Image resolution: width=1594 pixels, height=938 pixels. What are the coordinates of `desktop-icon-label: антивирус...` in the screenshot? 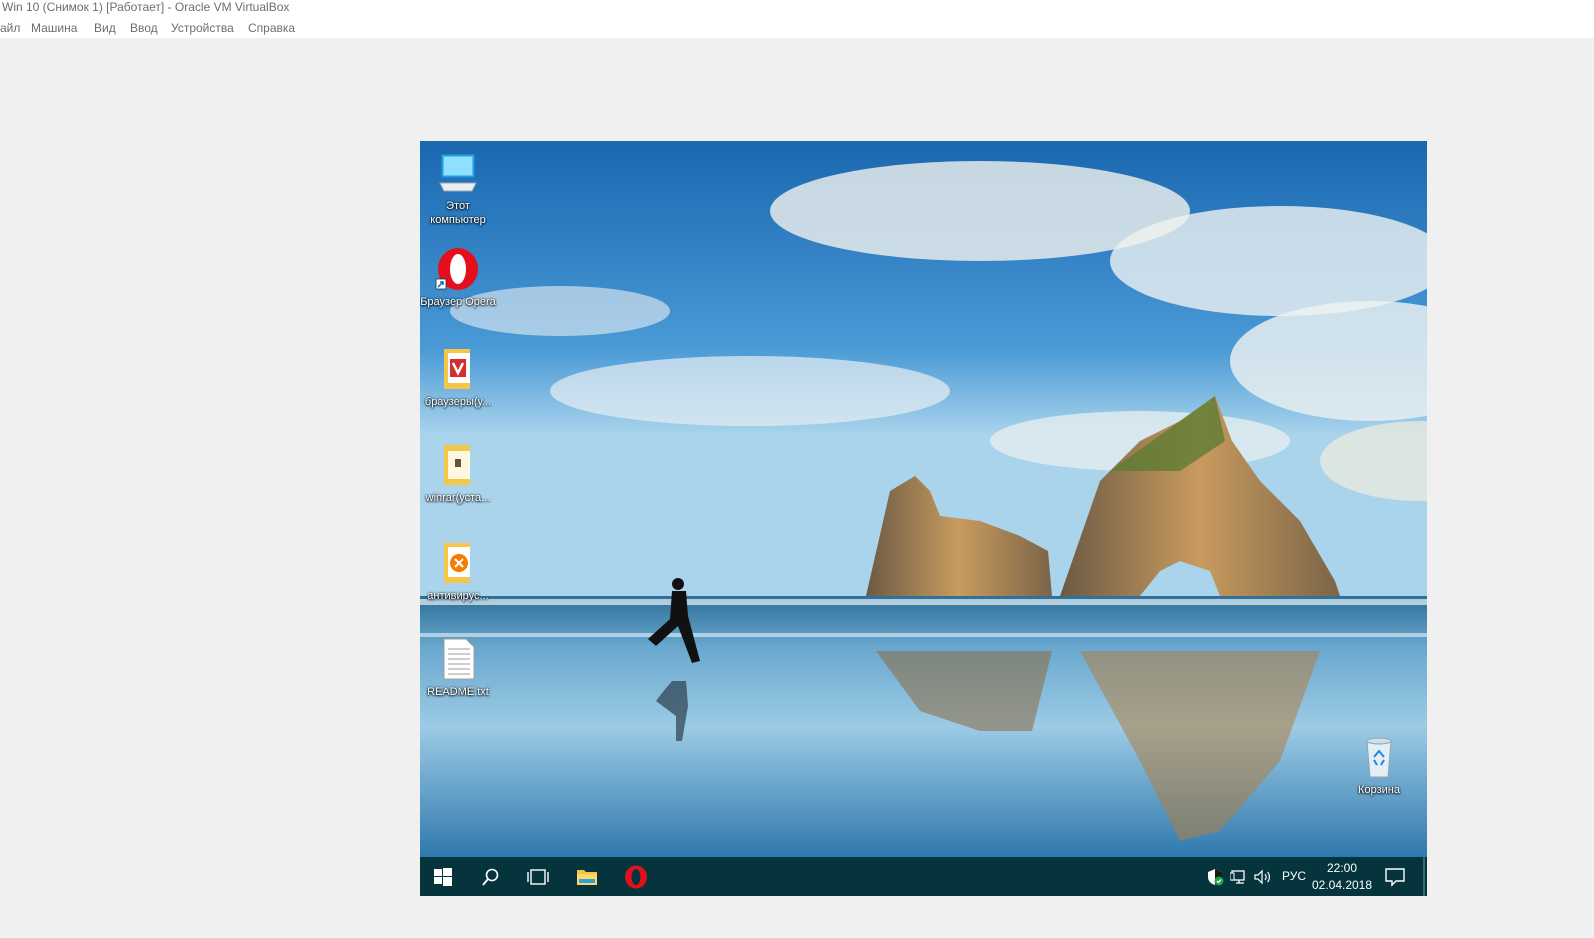 It's located at (458, 596).